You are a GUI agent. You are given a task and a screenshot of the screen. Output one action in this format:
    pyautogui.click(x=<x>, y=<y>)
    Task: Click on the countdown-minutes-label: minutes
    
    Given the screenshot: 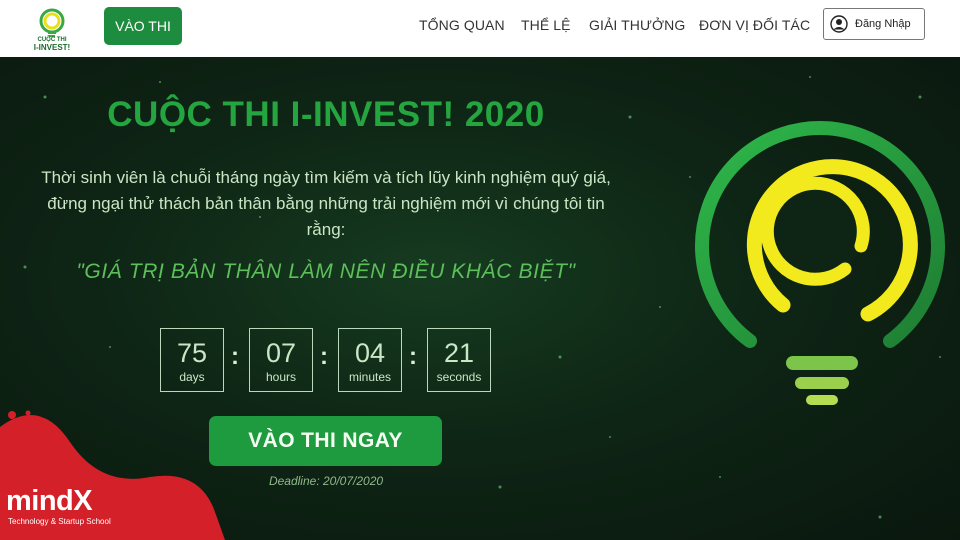 What is the action you would take?
    pyautogui.click(x=370, y=377)
    